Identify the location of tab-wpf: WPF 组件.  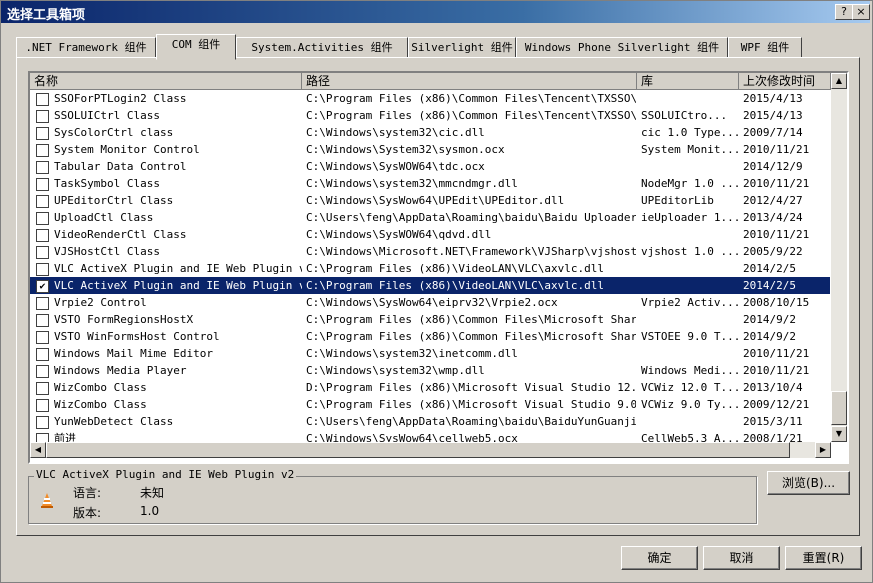
(765, 48).